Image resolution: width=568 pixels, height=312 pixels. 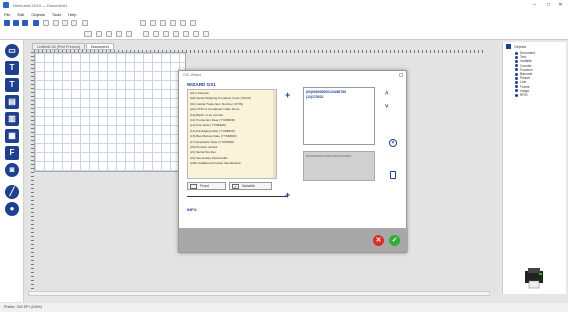 What do you see at coordinates (40, 5) in the screenshot?
I see `window-title: NiceLabel 2019 — Document1` at bounding box center [40, 5].